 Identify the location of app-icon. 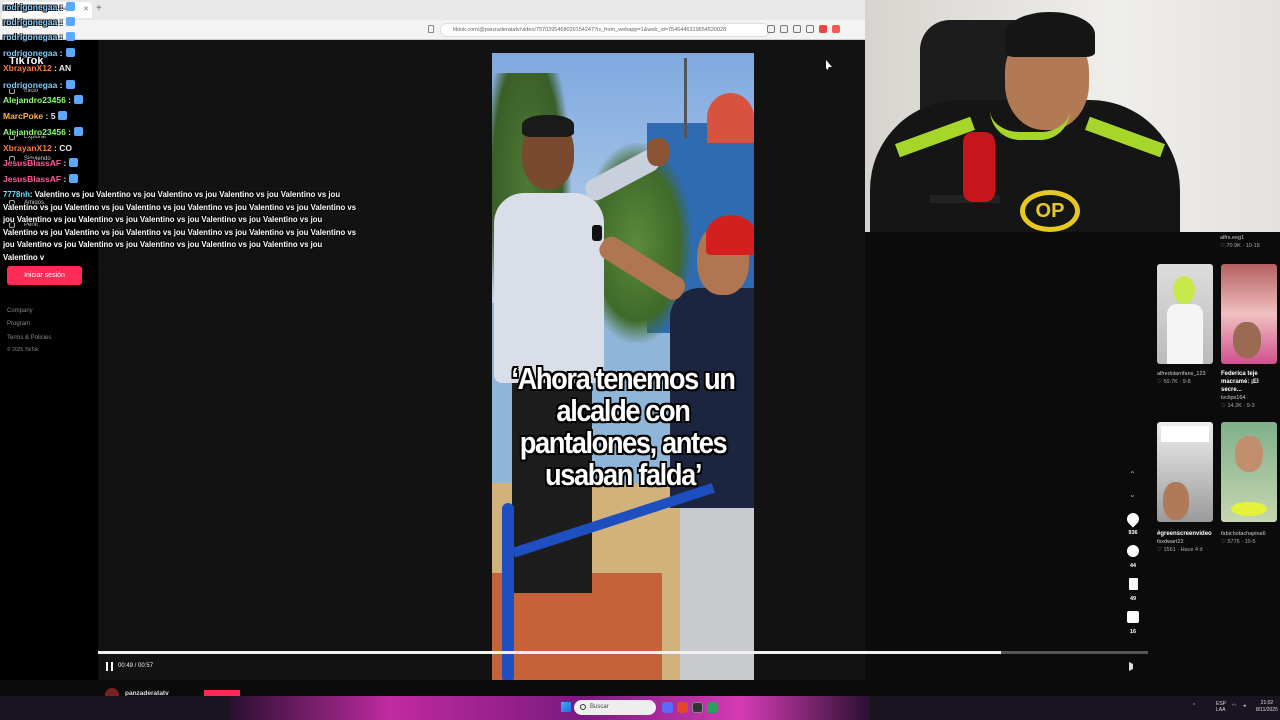
(712, 707).